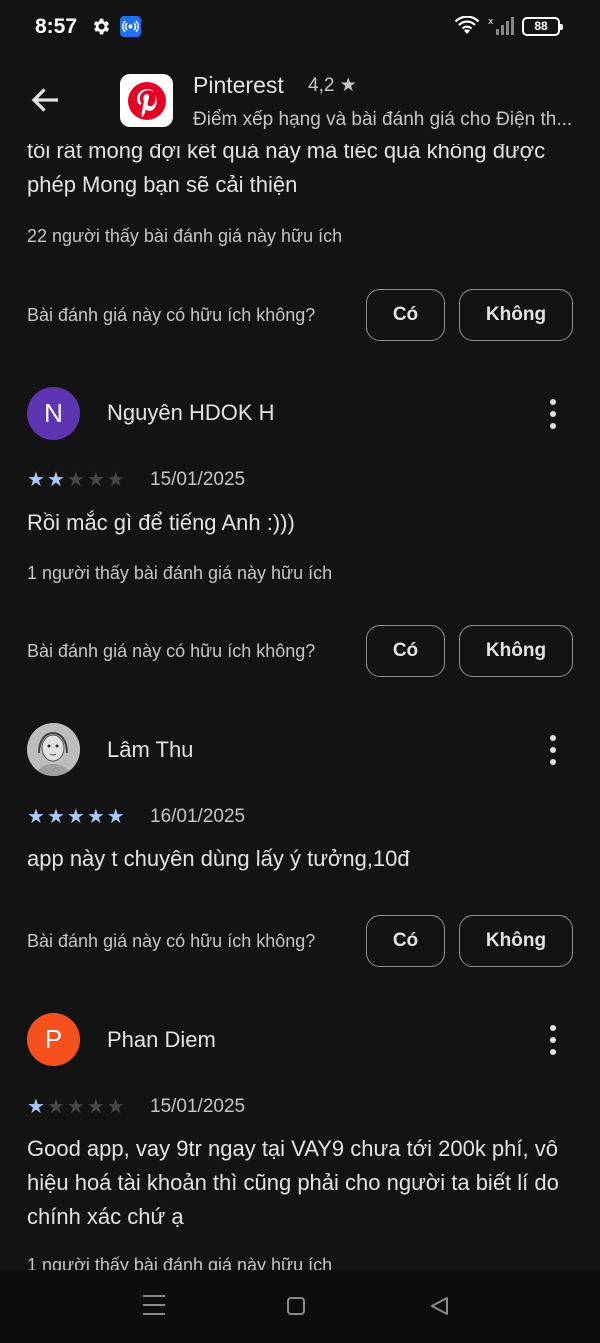  What do you see at coordinates (467, 25) in the screenshot?
I see `wifi-icon` at bounding box center [467, 25].